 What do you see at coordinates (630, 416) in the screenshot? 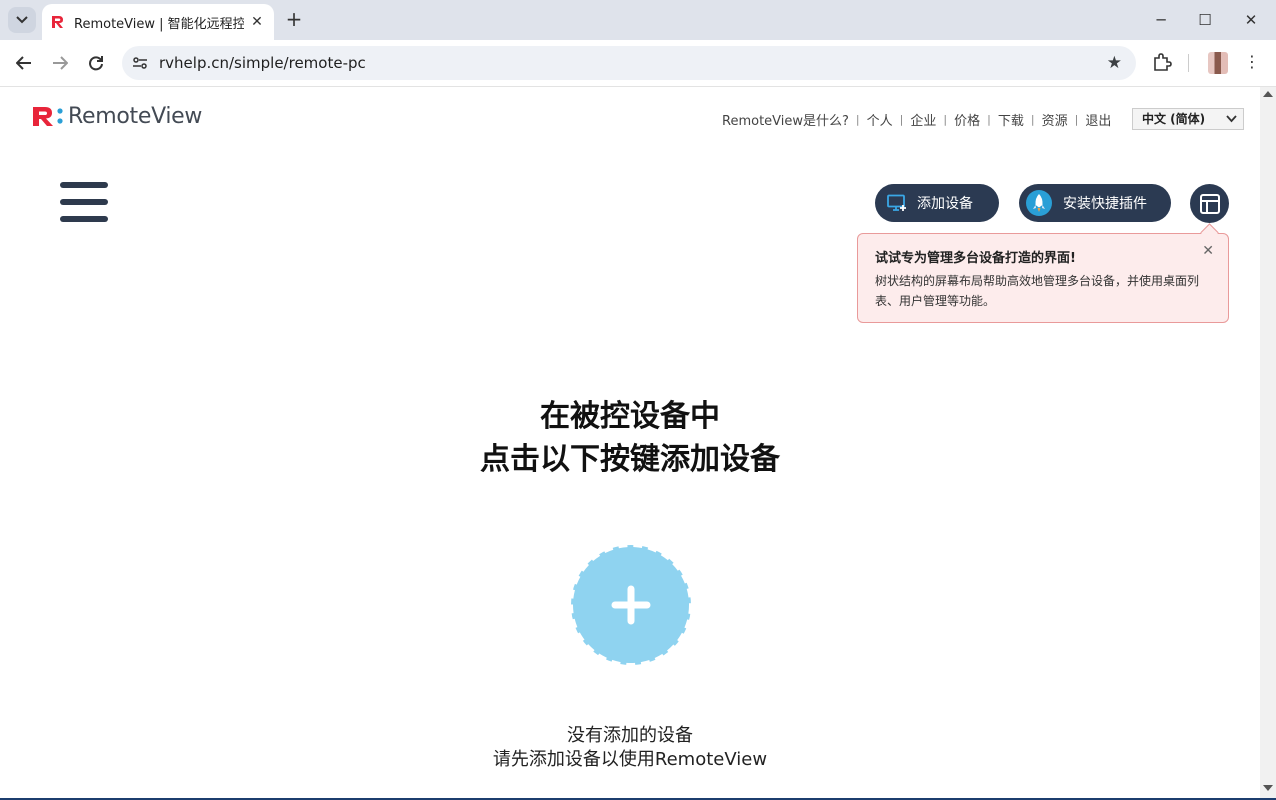
I see `headline-line-1: 在被控设备中` at bounding box center [630, 416].